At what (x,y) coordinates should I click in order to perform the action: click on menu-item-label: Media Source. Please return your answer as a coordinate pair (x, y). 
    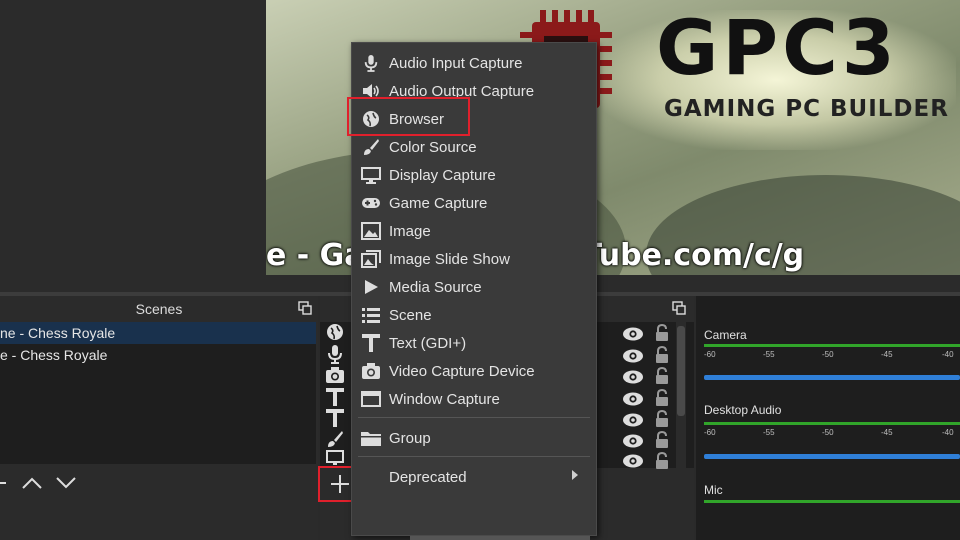
    Looking at the image, I should click on (435, 287).